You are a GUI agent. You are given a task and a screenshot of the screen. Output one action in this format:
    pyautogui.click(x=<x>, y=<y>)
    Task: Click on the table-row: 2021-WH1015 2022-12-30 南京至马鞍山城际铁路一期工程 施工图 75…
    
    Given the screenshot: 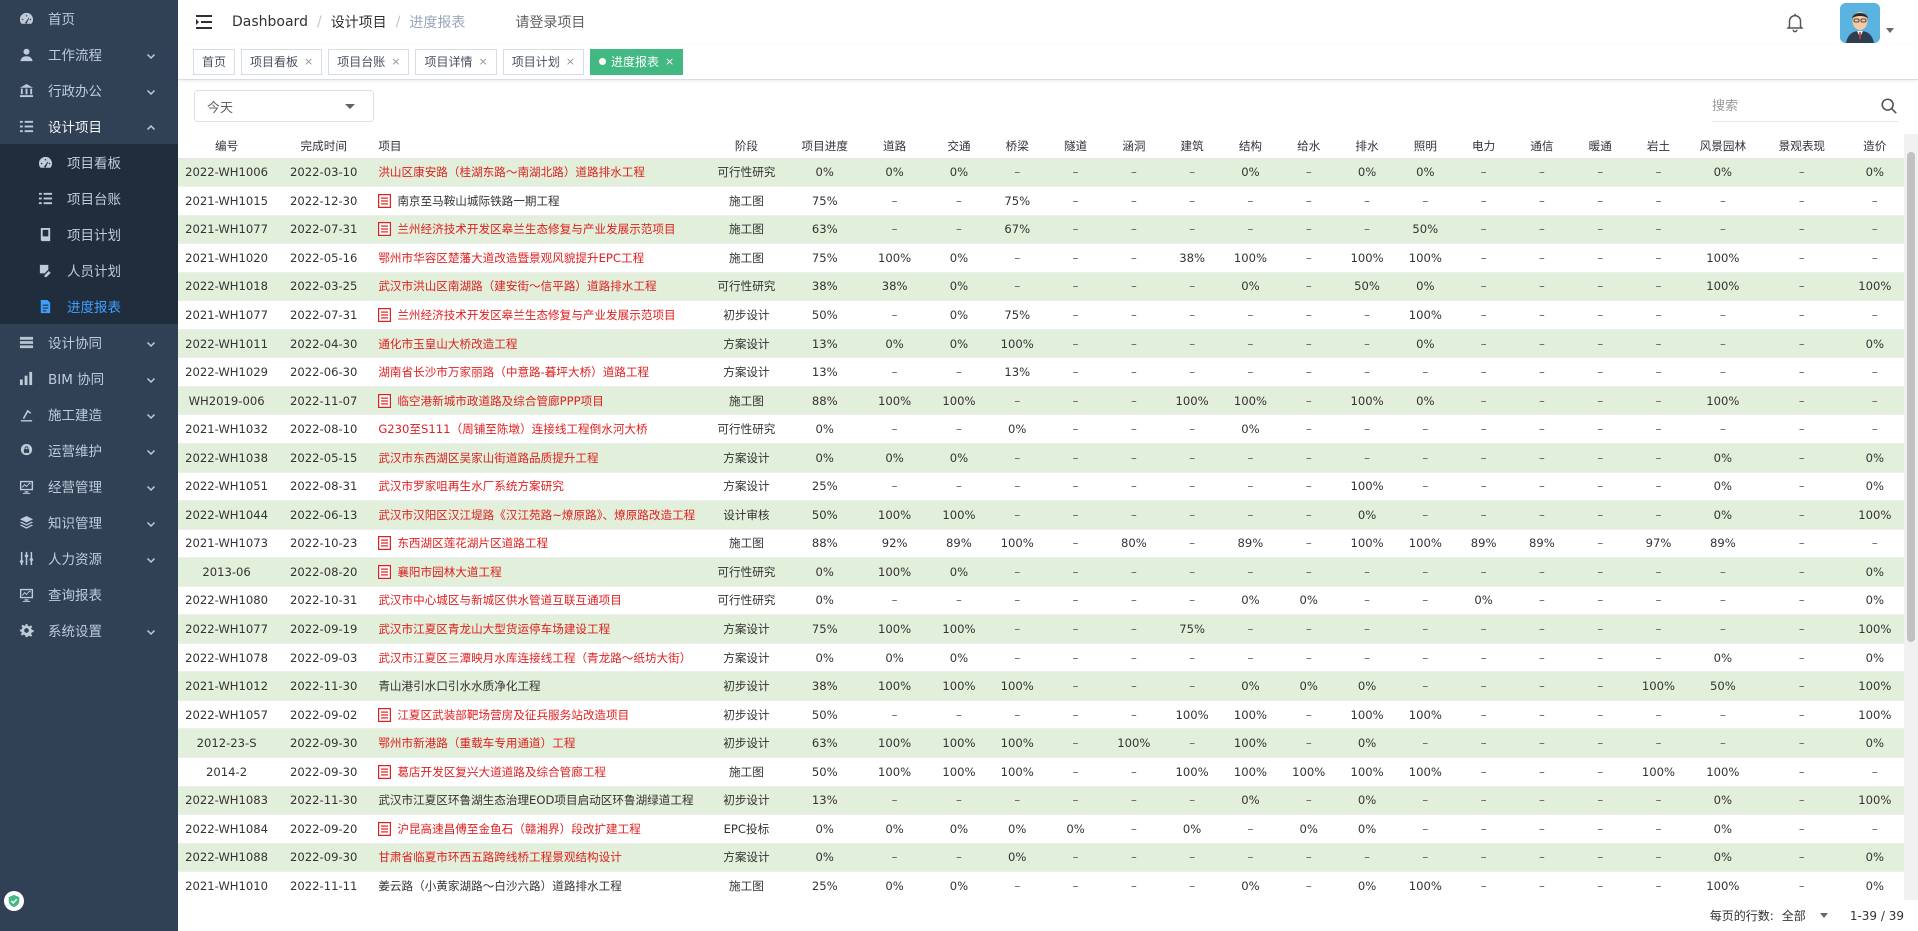 What is the action you would take?
    pyautogui.click(x=1041, y=201)
    